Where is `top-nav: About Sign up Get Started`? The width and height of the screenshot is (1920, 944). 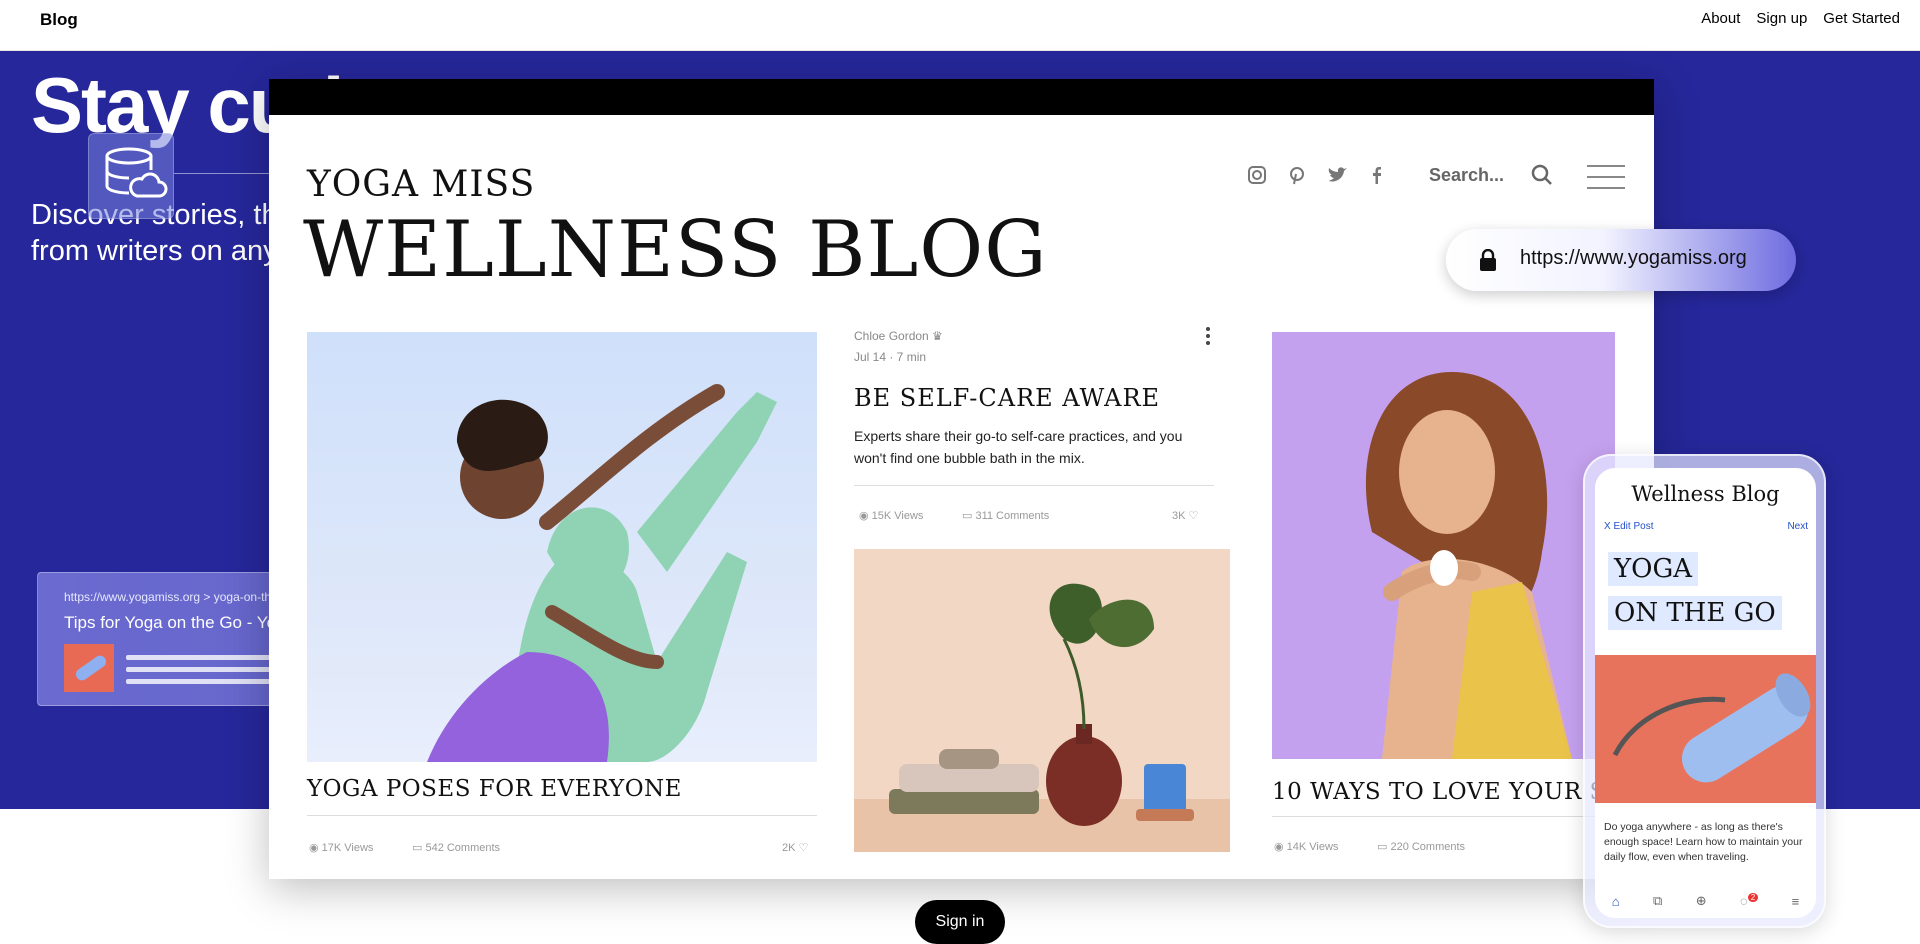 top-nav: About Sign up Get Started is located at coordinates (1800, 18).